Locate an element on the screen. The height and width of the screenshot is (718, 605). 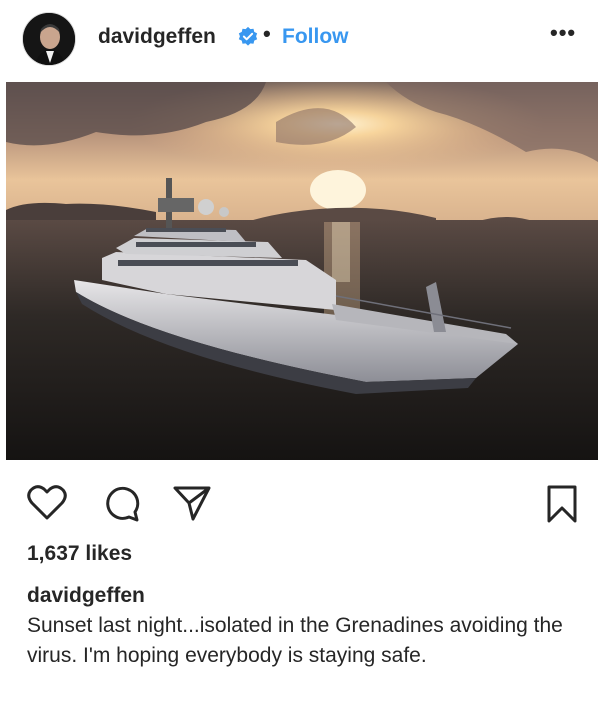
likes-count: 1,637 likes is located at coordinates (79, 554).